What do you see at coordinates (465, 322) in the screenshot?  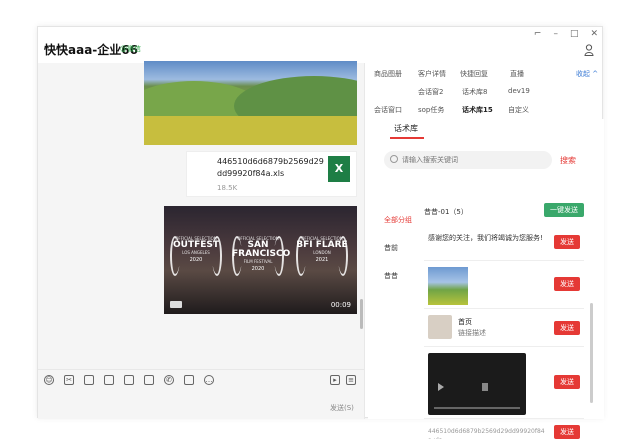 I see `link-title: 首页` at bounding box center [465, 322].